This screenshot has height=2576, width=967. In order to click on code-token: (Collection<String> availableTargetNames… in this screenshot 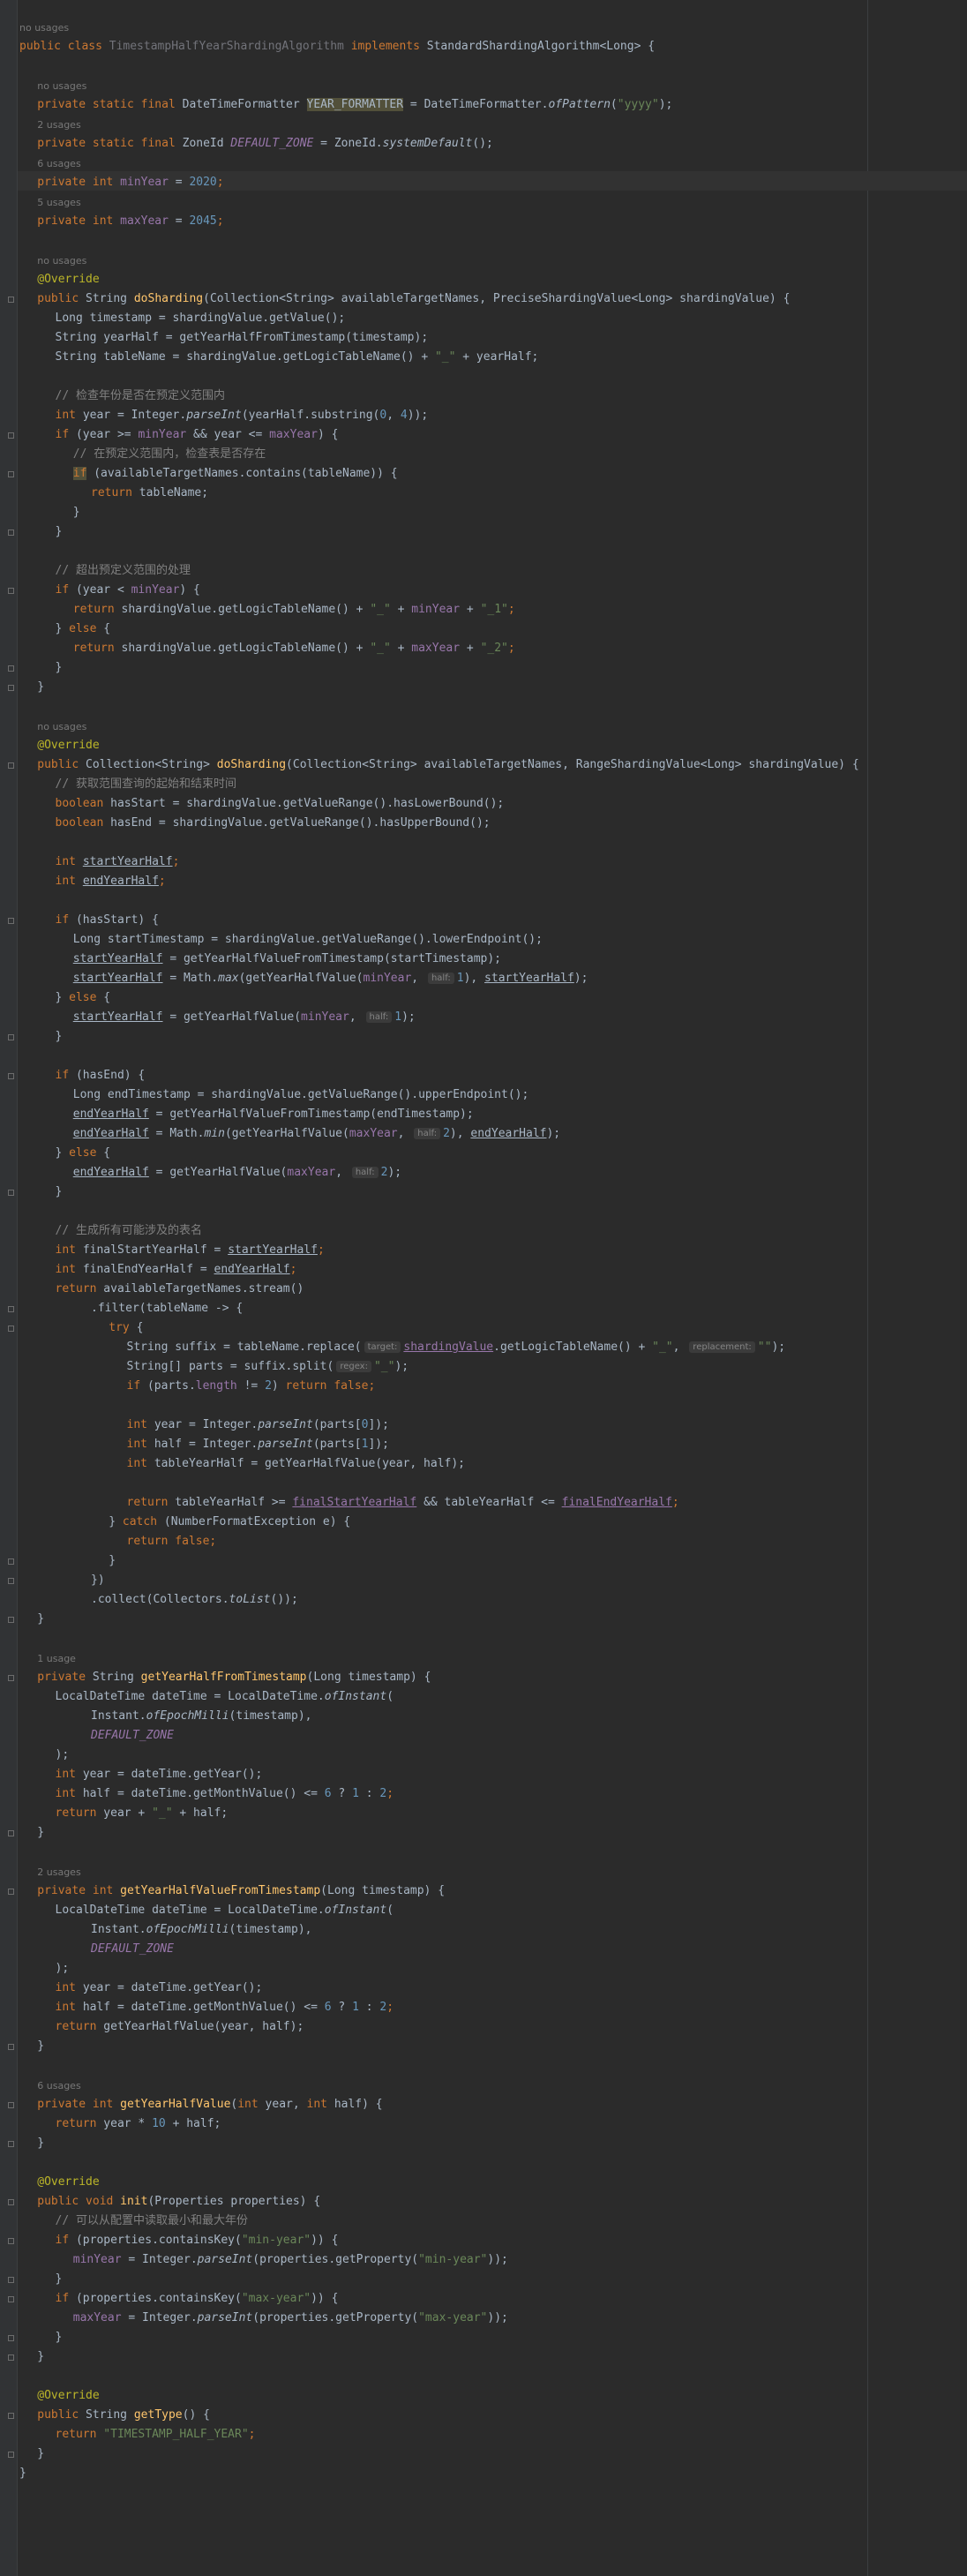, I will do `click(497, 298)`.